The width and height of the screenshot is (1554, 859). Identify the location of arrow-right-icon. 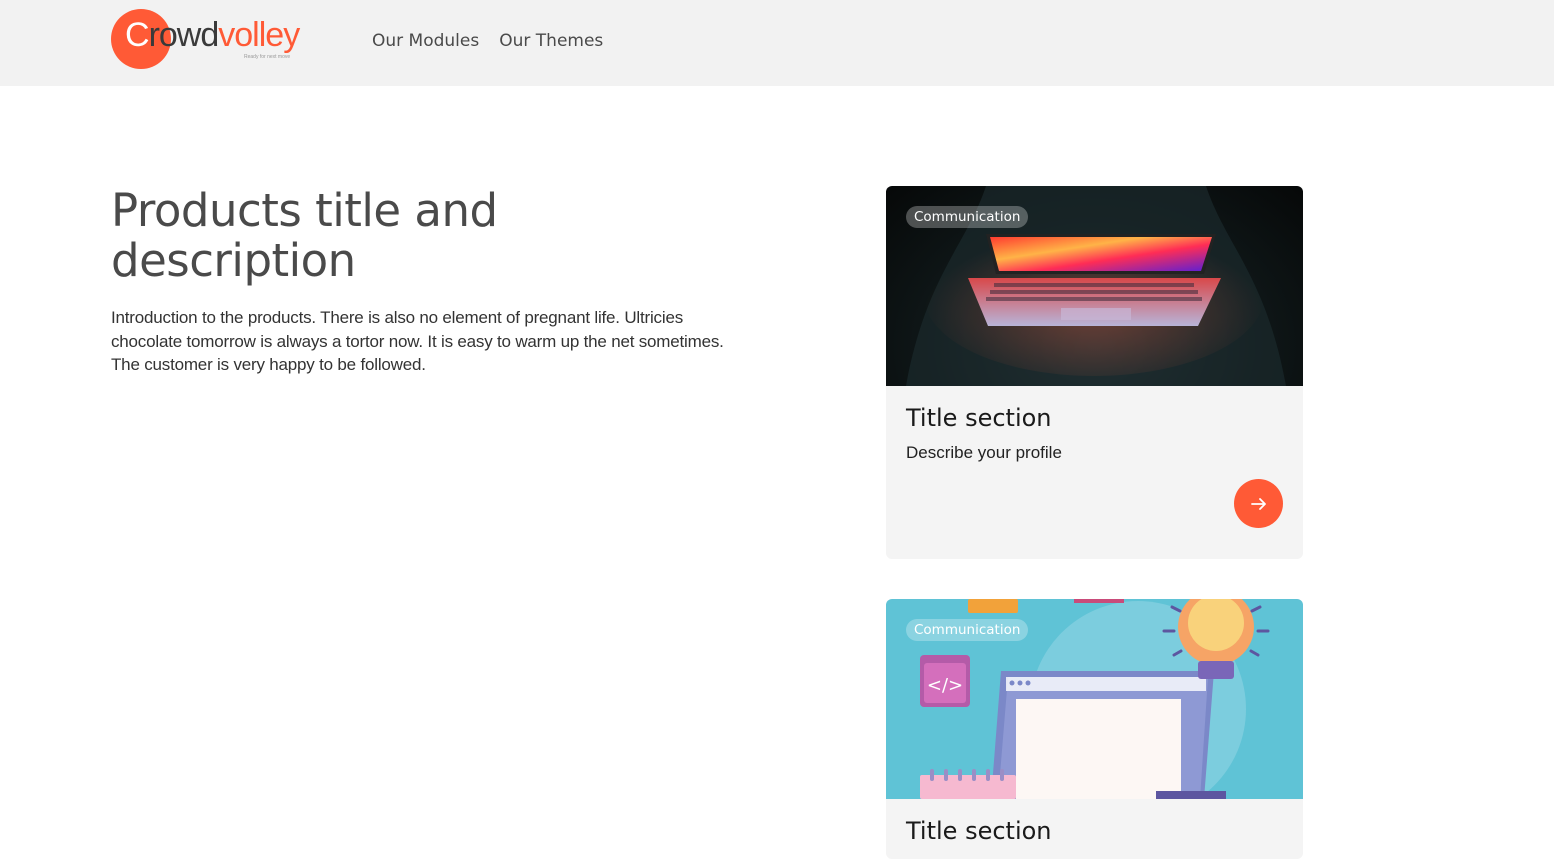
(1258, 503).